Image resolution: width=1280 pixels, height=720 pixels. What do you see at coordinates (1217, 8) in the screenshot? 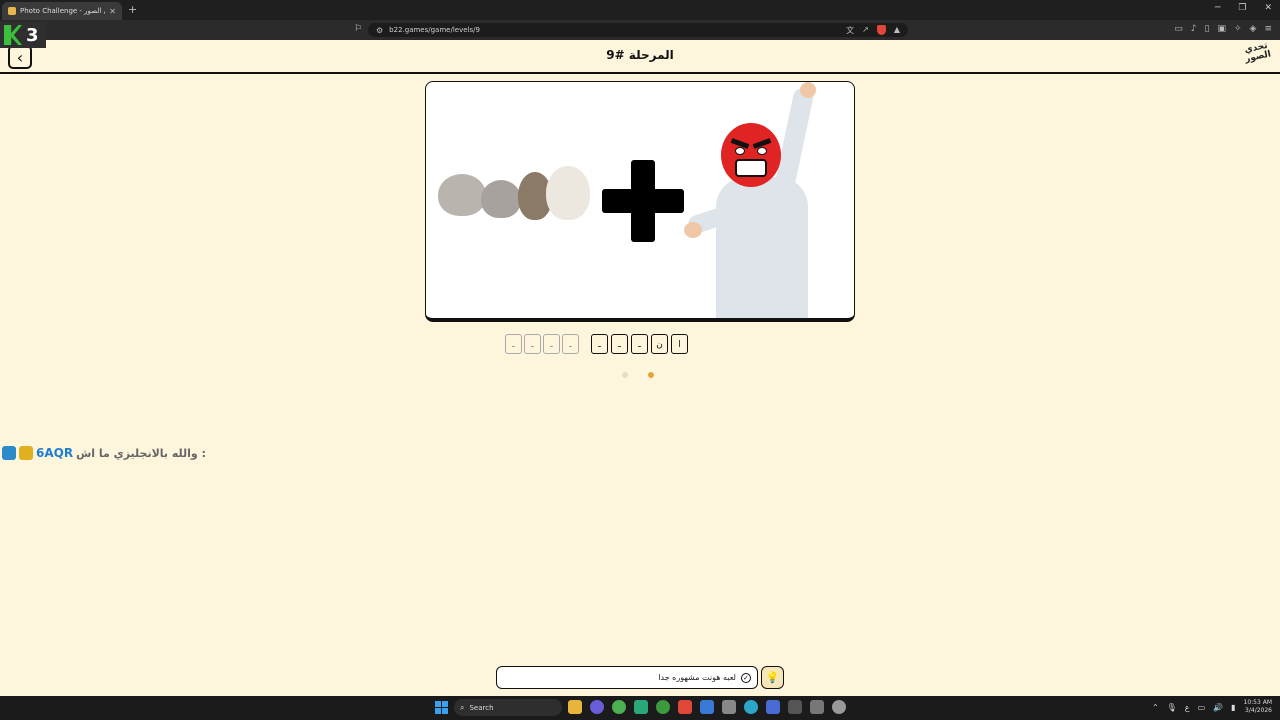
I see `minimize-icon: ─` at bounding box center [1217, 8].